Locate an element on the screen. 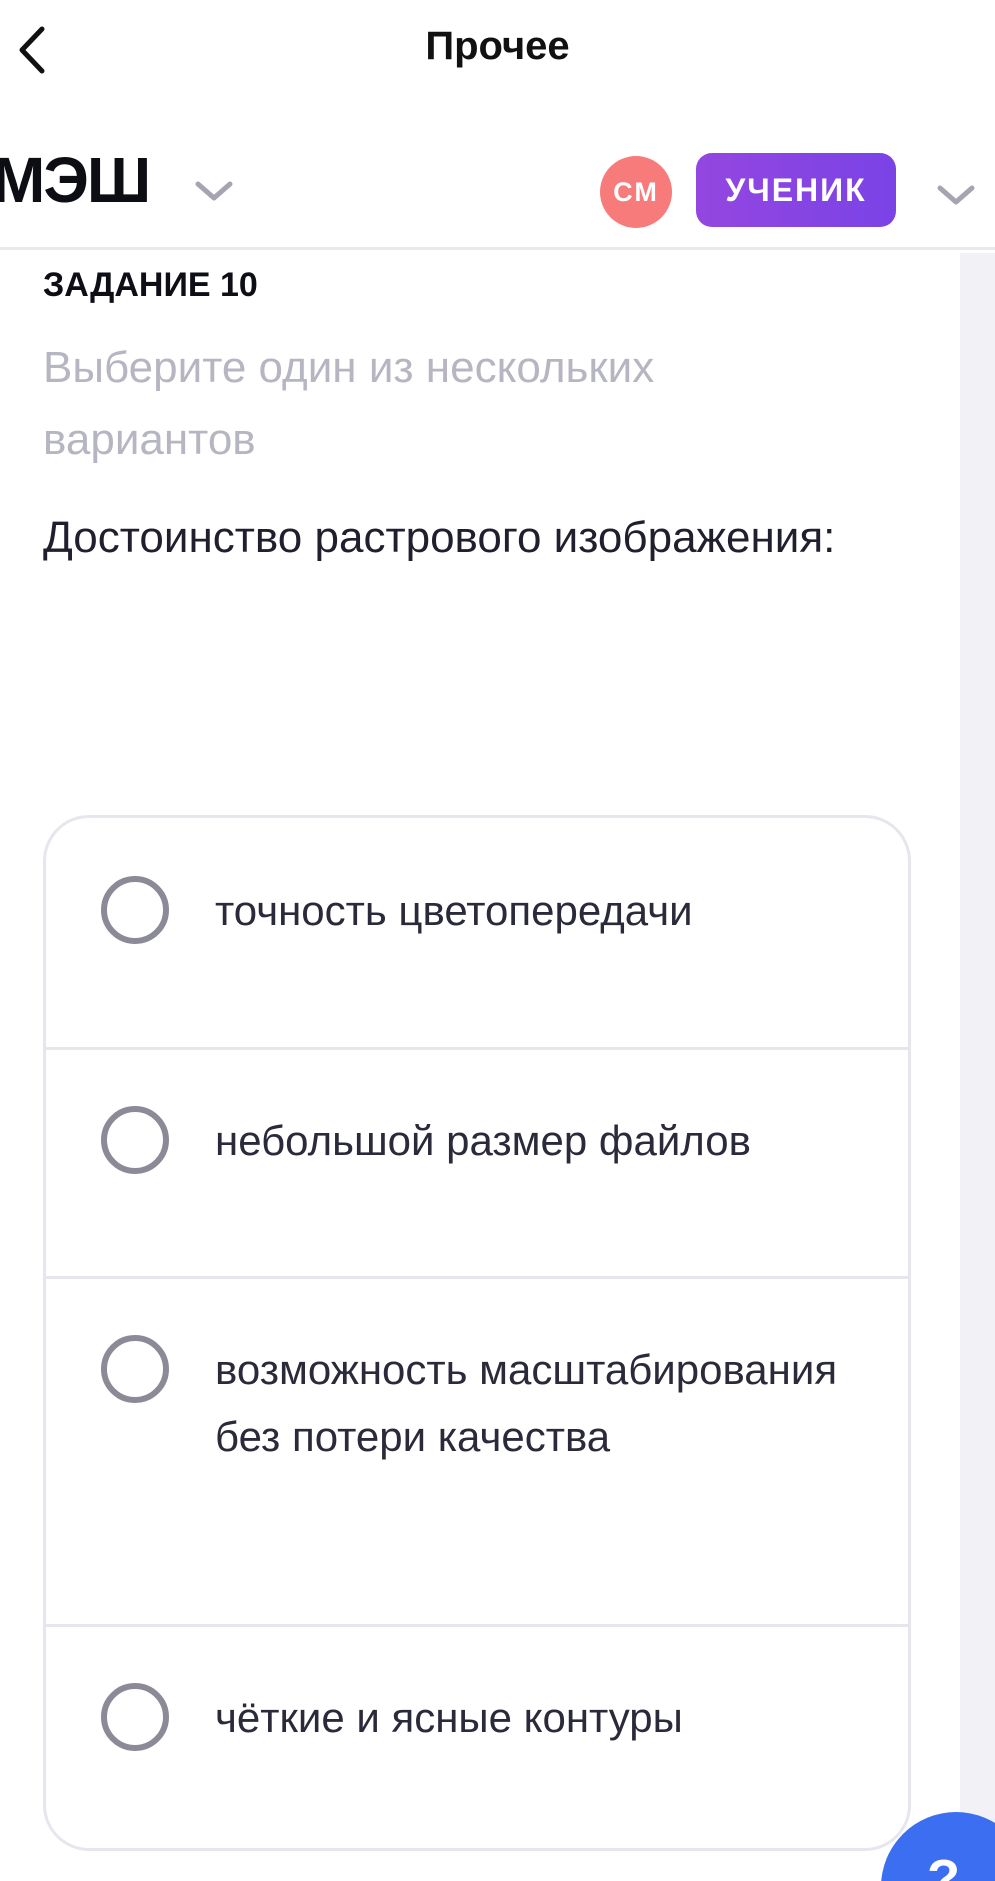 The width and height of the screenshot is (995, 1881). task-label: ЗАДАНИЕ 10 is located at coordinates (150, 285).